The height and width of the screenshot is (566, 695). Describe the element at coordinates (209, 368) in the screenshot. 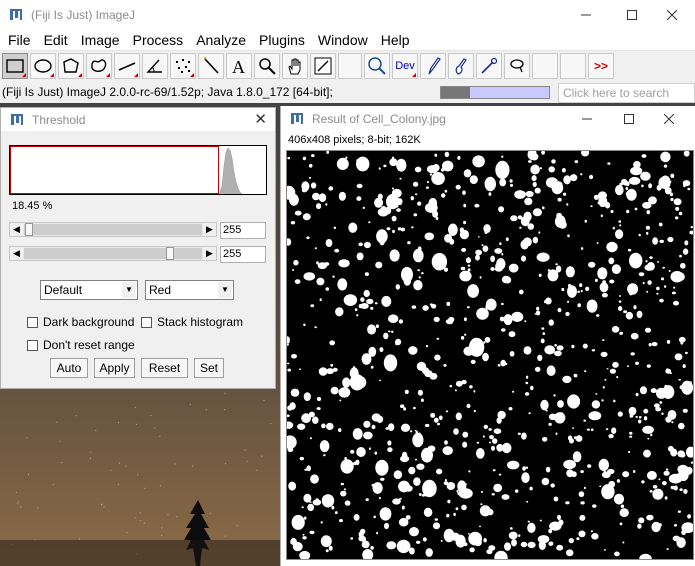

I see `set-button: Set` at that location.